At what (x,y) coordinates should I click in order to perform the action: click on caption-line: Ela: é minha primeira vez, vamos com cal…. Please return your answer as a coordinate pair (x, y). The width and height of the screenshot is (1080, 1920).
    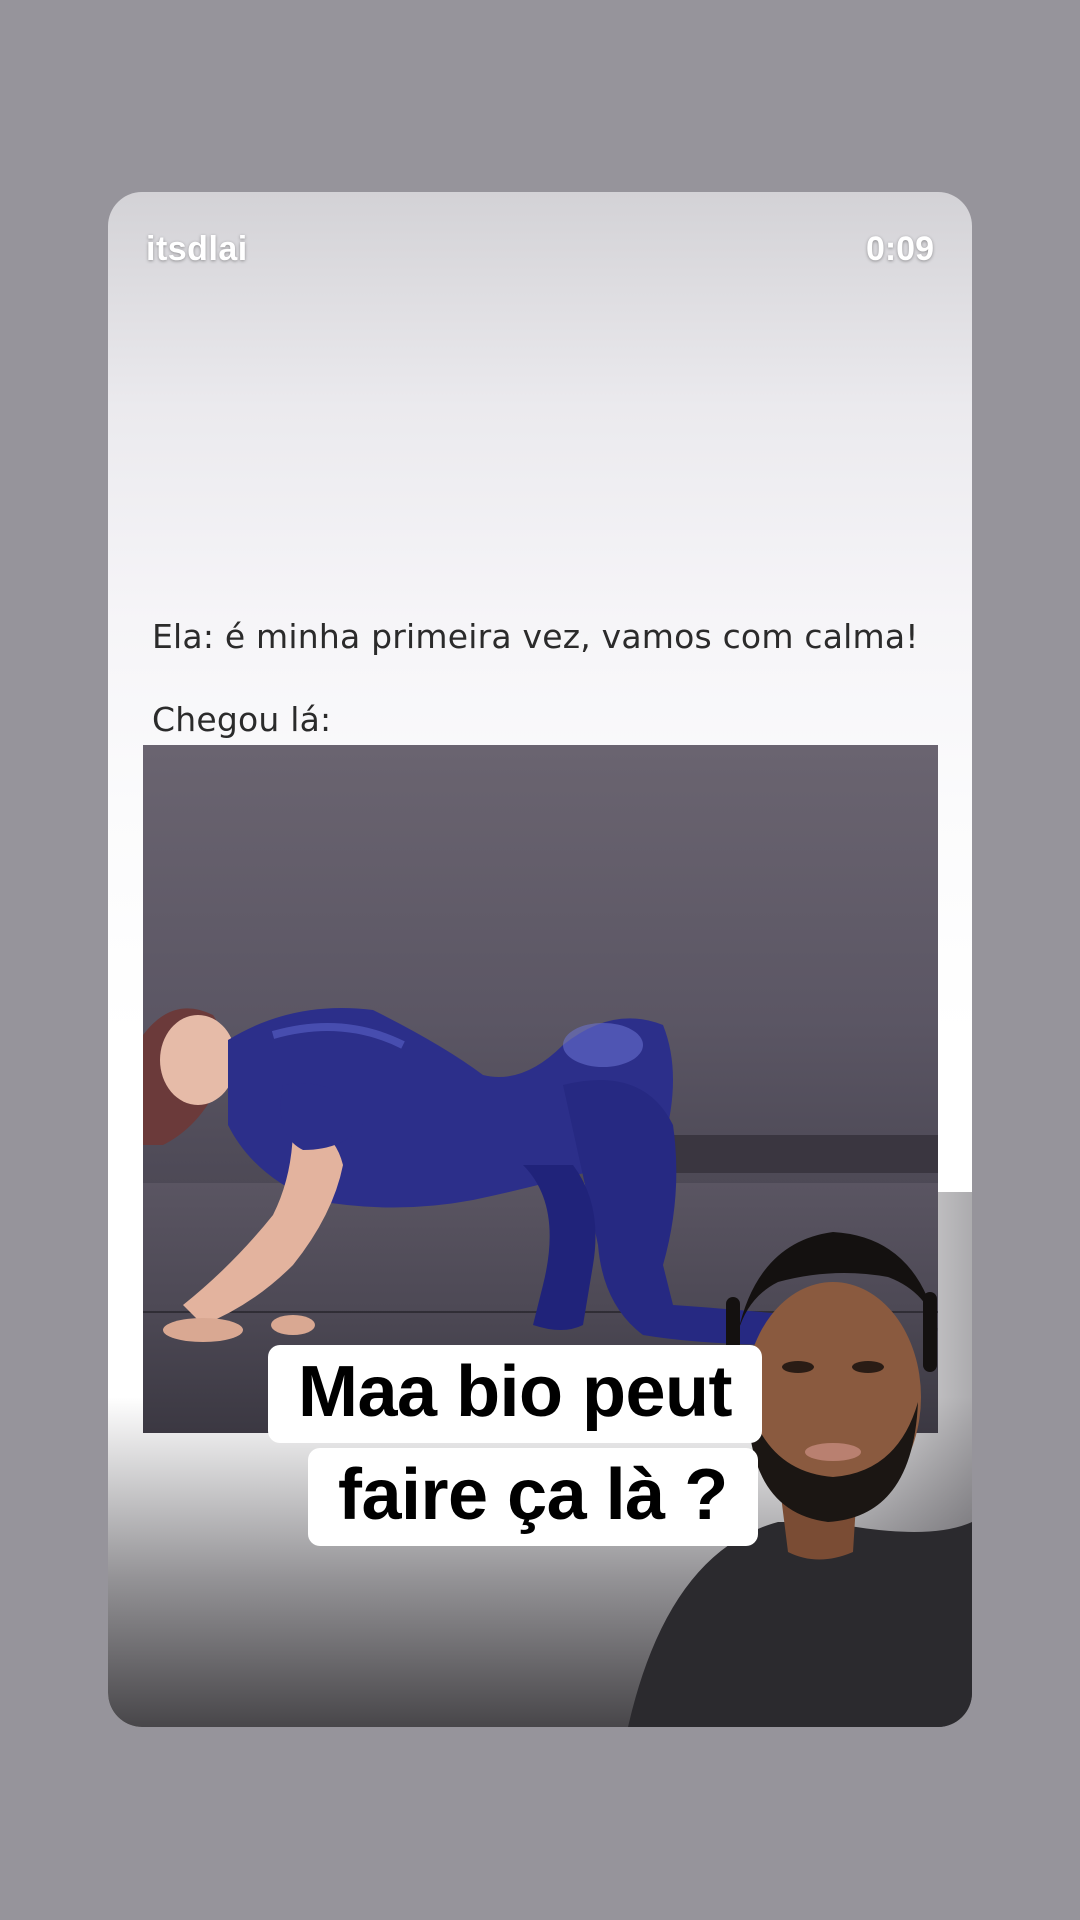
    Looking at the image, I should click on (535, 636).